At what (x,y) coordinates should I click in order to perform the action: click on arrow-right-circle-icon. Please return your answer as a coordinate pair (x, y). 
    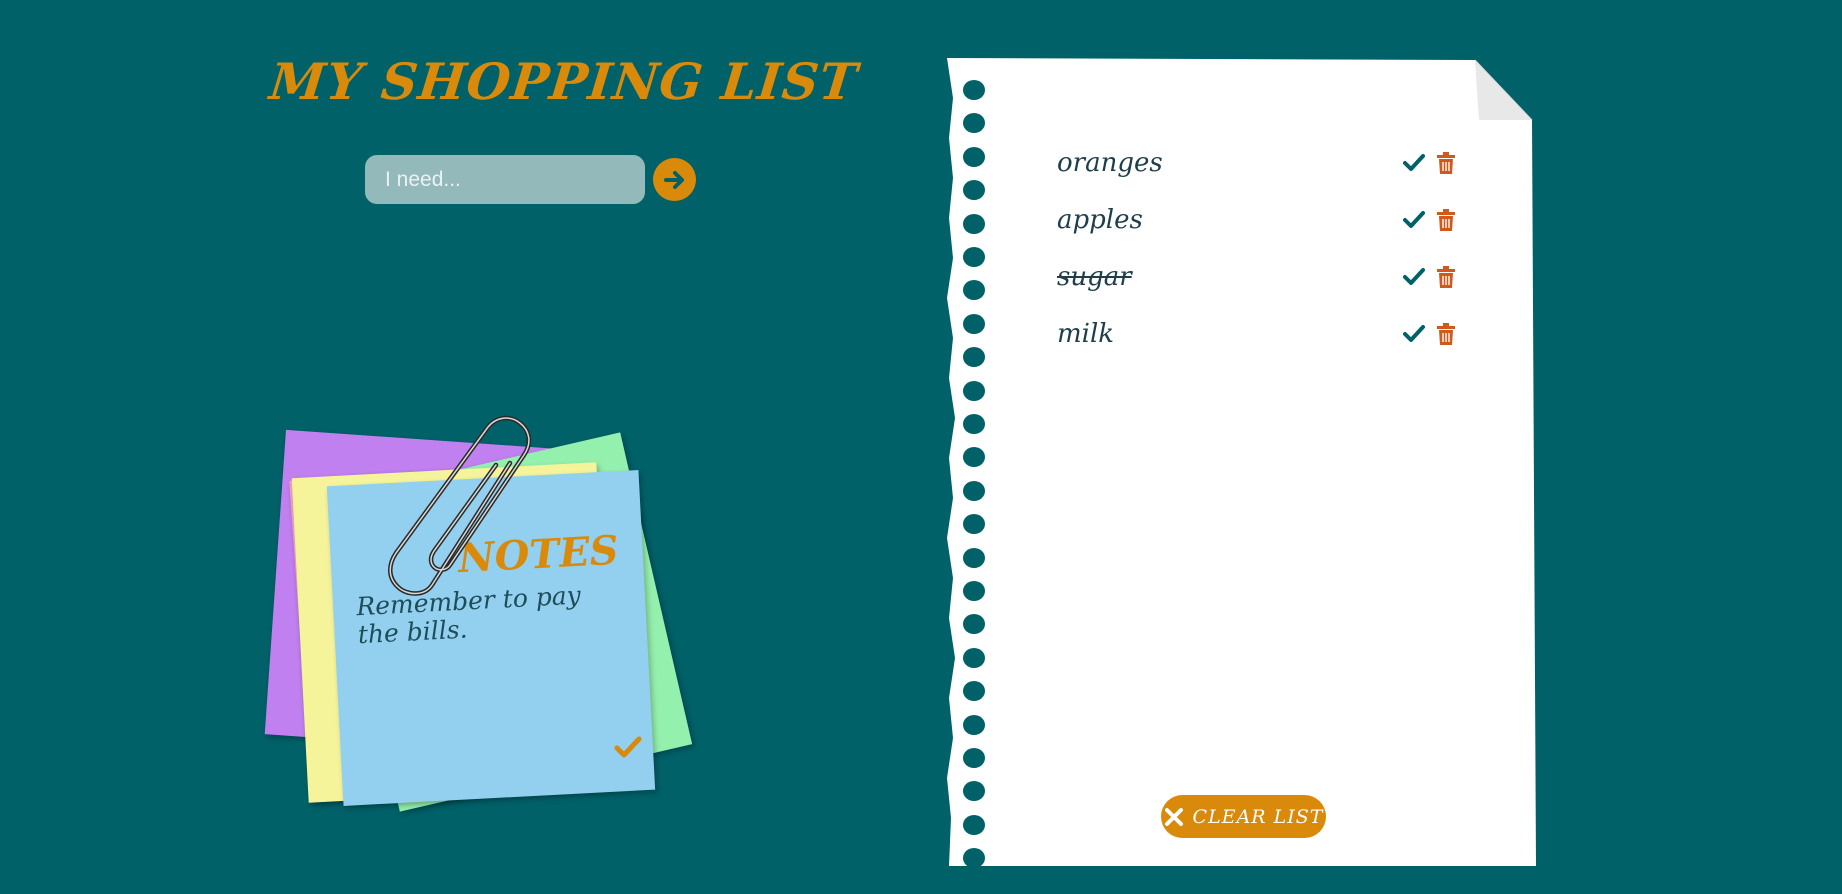
    Looking at the image, I should click on (673, 179).